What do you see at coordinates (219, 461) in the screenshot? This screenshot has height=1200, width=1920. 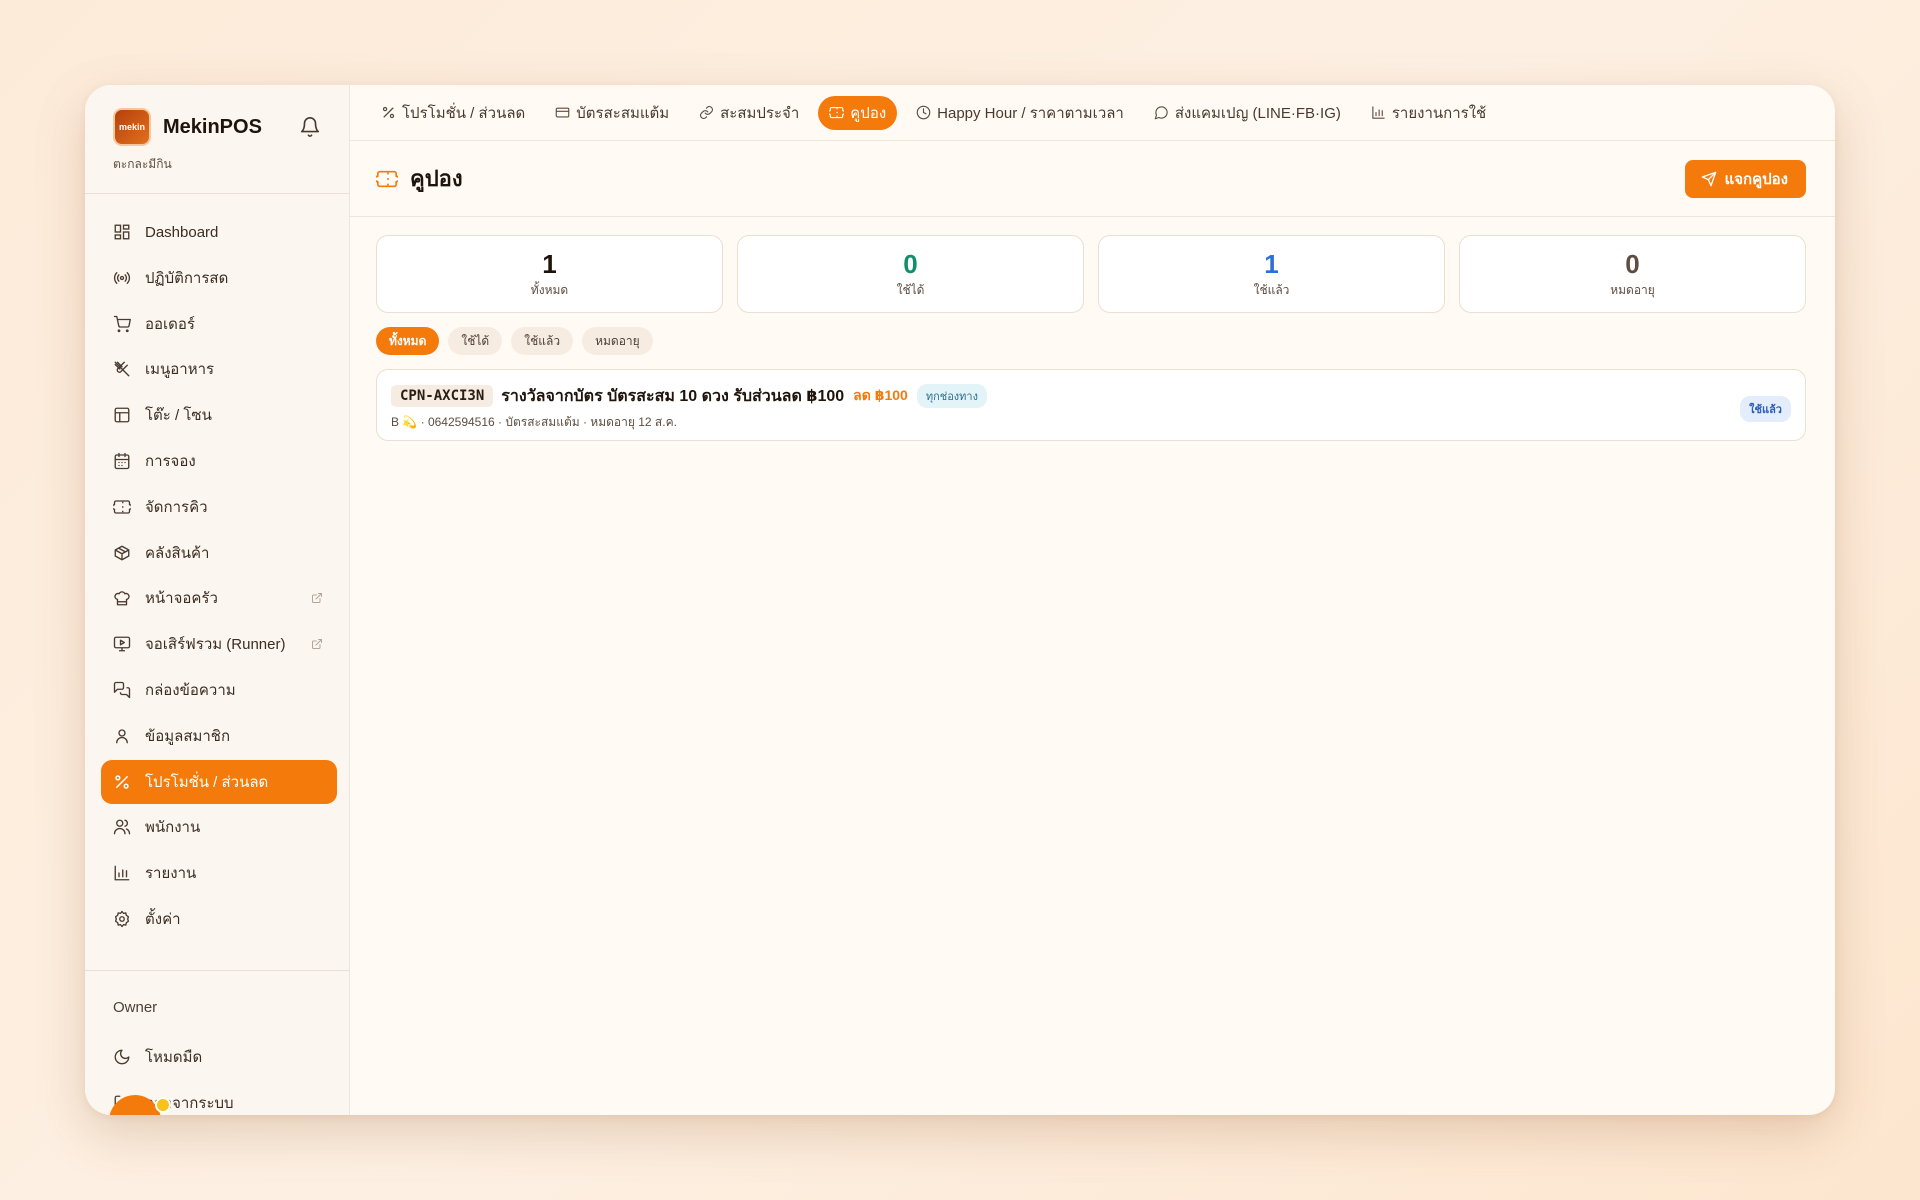 I see `sidebar-item-reservations: การจอง` at bounding box center [219, 461].